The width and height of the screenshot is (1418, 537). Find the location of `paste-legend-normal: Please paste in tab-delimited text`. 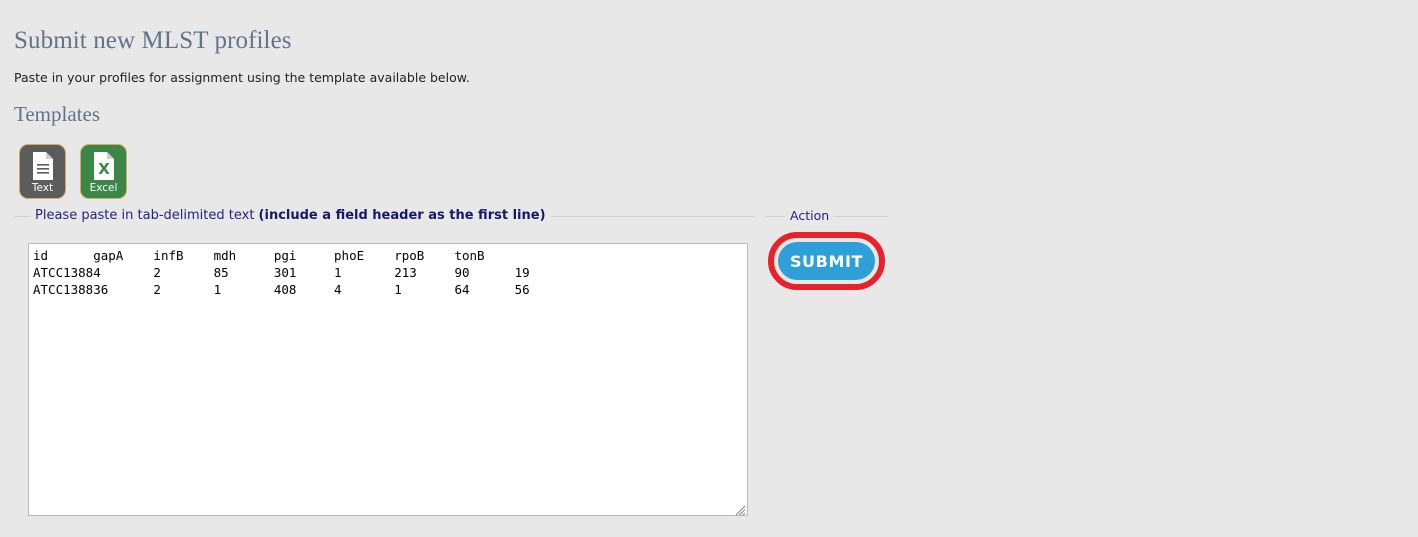

paste-legend-normal: Please paste in tab-delimited text is located at coordinates (147, 215).